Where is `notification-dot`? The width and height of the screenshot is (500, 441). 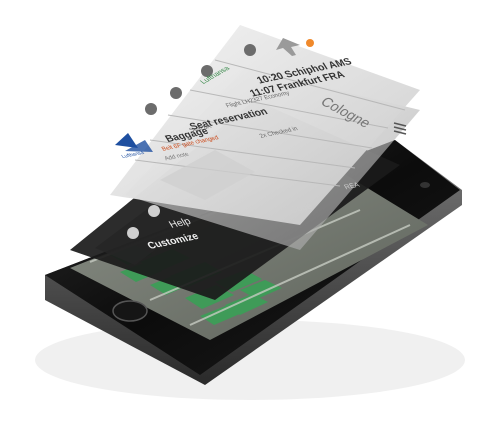 notification-dot is located at coordinates (310, 43).